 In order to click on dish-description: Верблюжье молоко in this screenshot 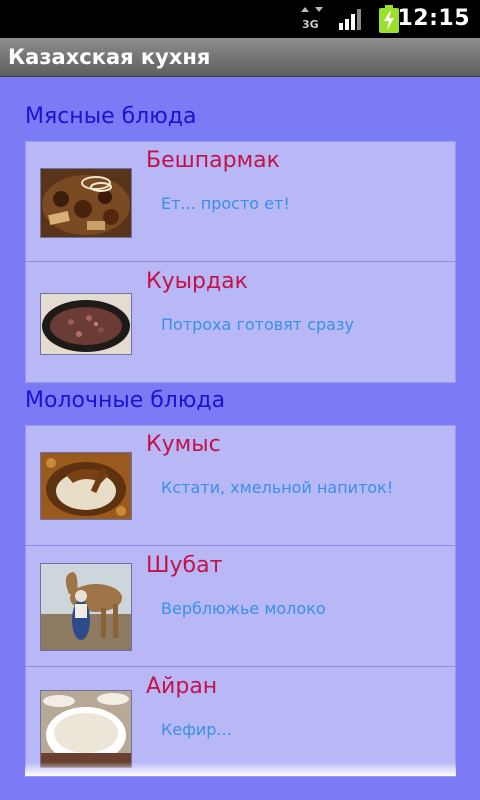, I will do `click(243, 608)`.